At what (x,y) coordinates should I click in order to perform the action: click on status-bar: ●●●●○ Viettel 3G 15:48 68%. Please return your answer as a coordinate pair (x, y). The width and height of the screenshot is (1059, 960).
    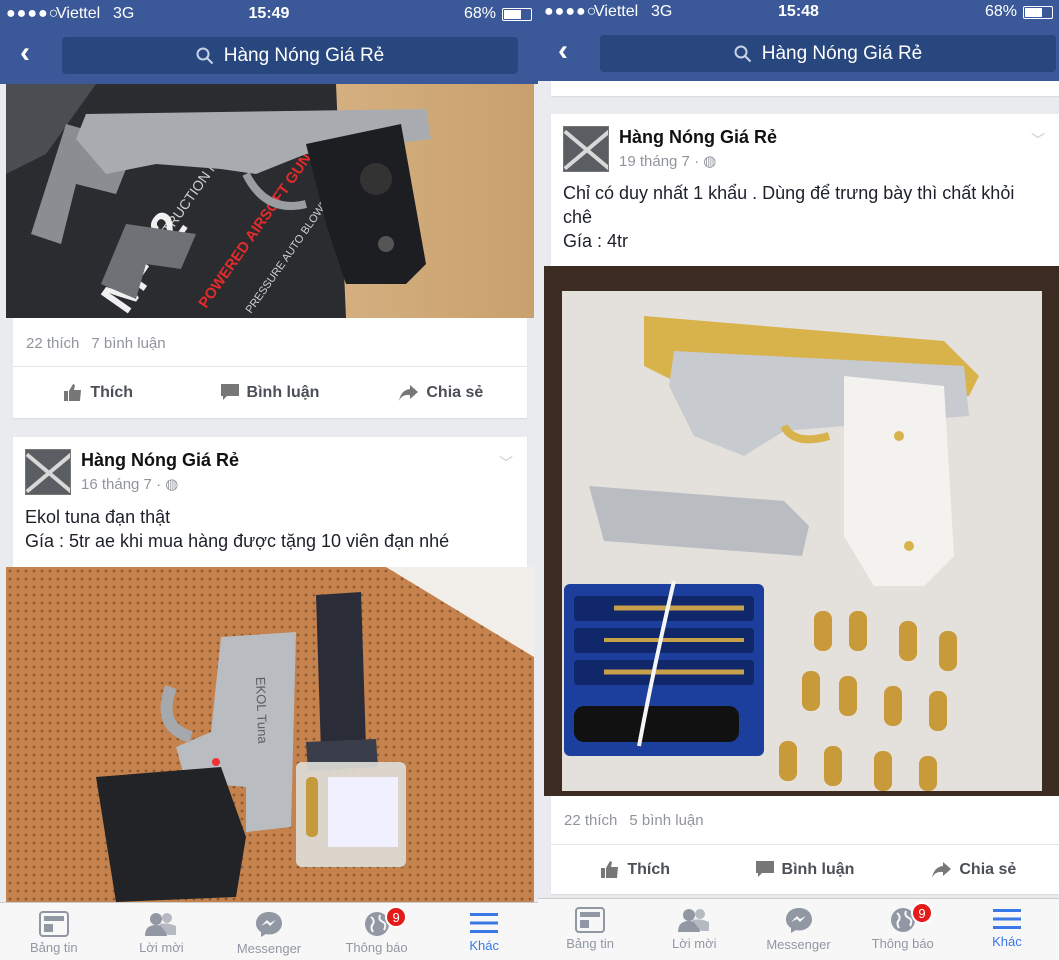
    Looking at the image, I should click on (798, 13).